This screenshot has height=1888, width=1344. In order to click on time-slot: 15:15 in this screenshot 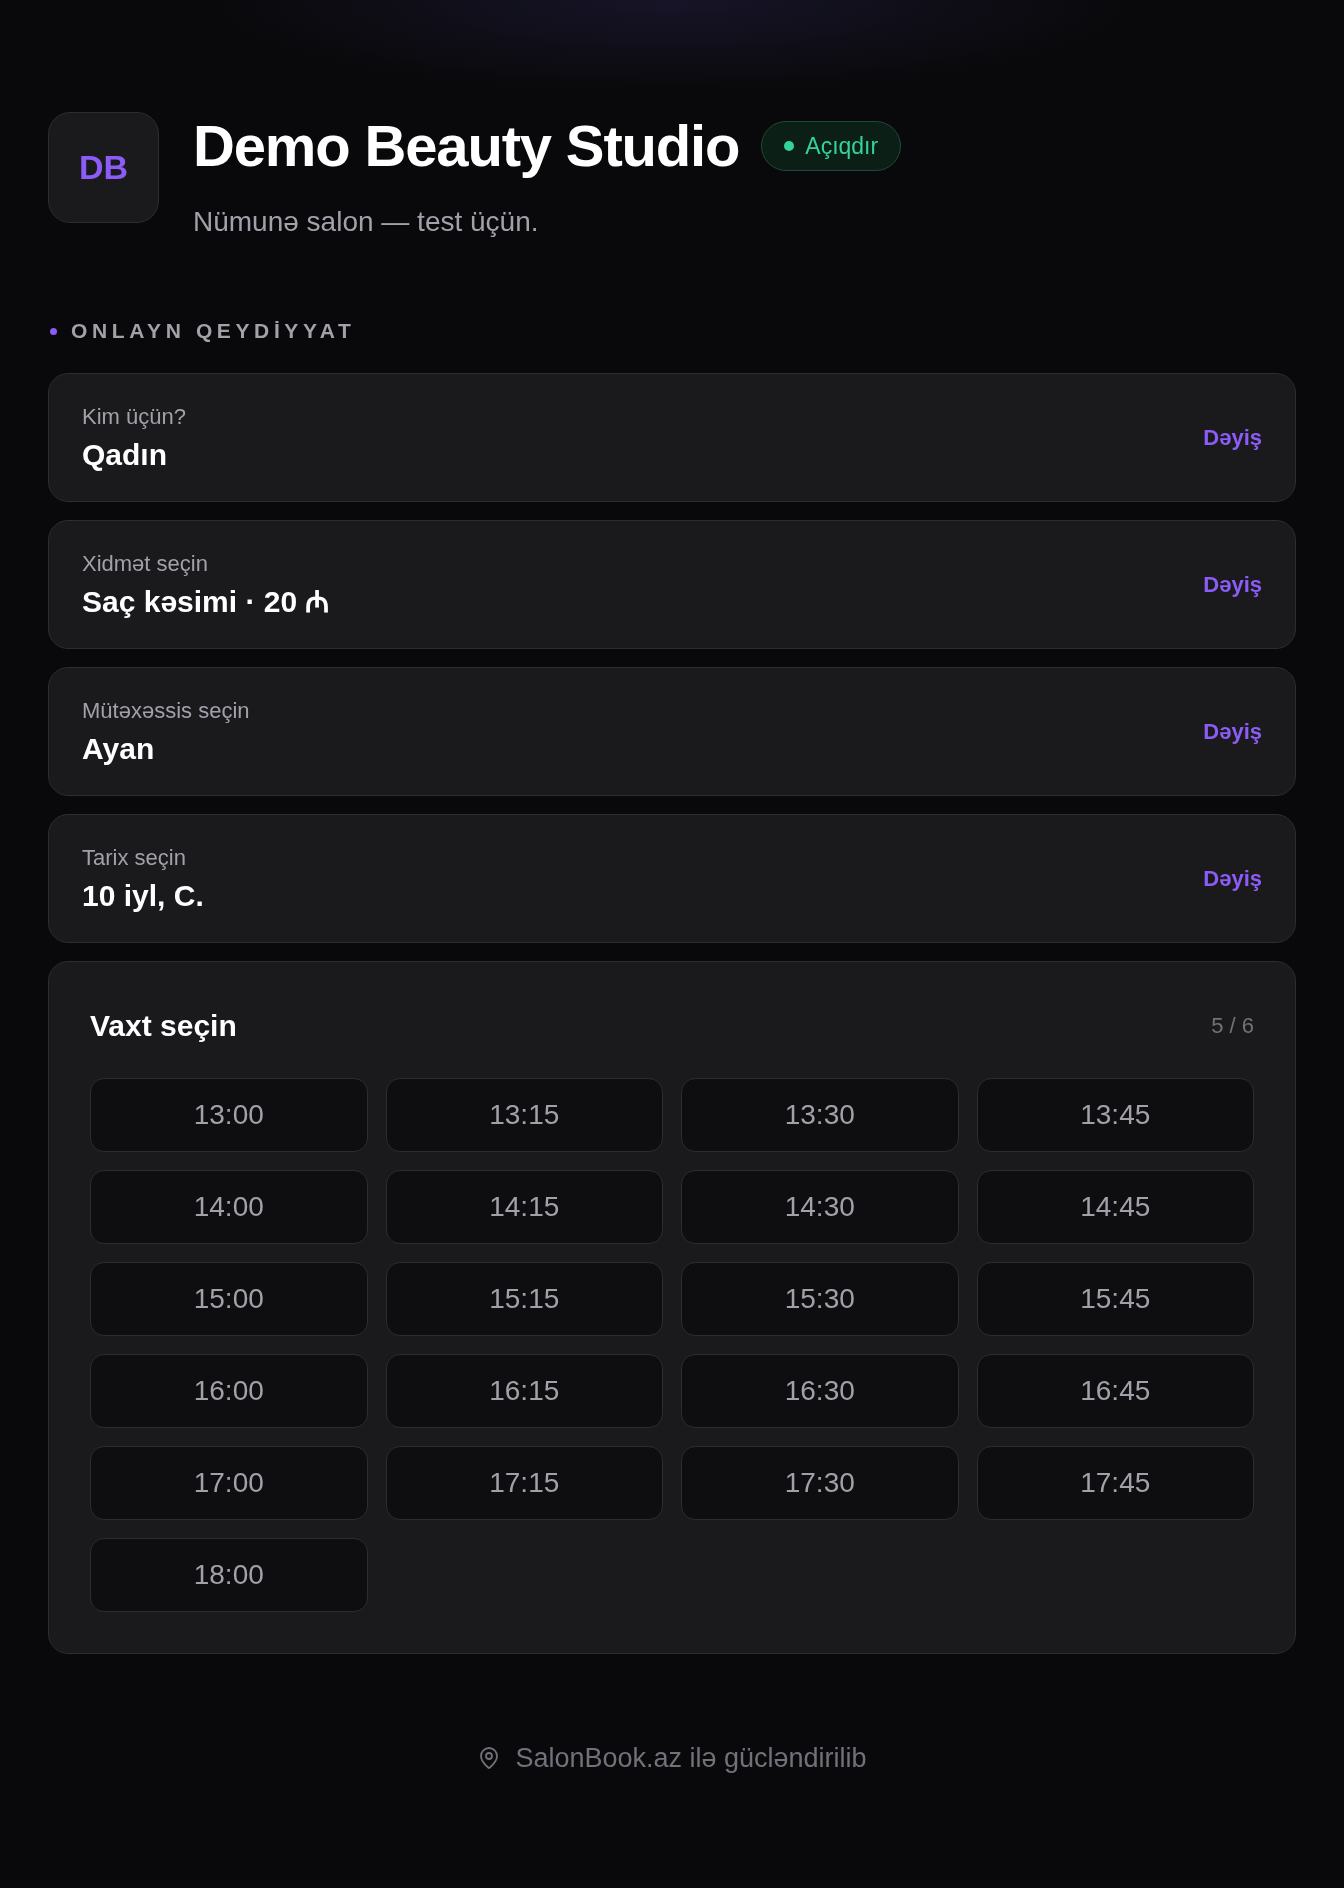, I will do `click(524, 1299)`.